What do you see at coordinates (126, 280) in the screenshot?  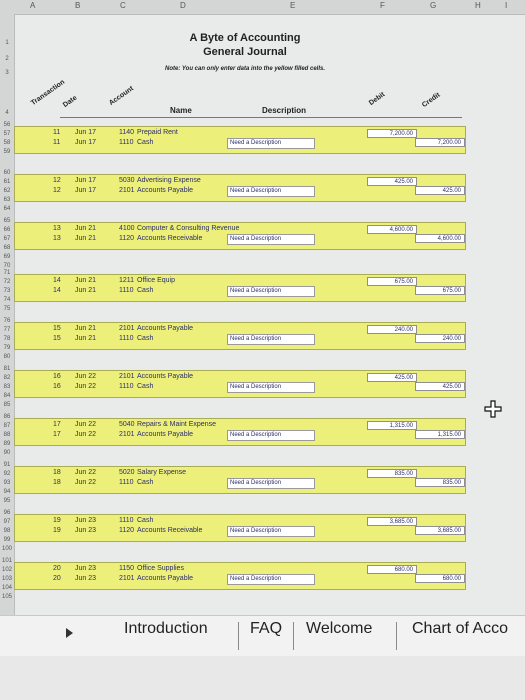 I see `account-number: 1211` at bounding box center [126, 280].